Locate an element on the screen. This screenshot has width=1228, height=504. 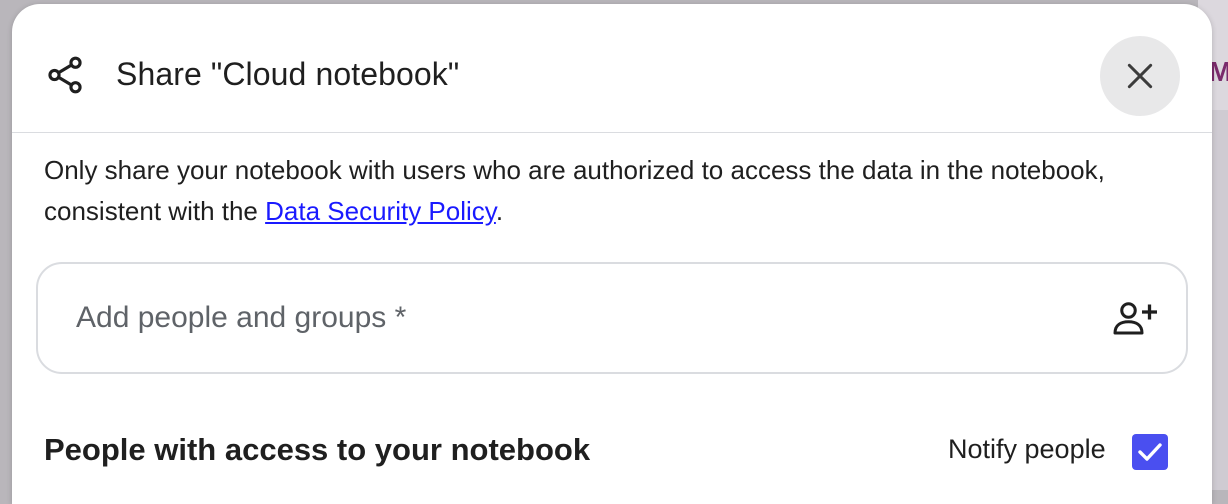
close-icon is located at coordinates (1140, 76).